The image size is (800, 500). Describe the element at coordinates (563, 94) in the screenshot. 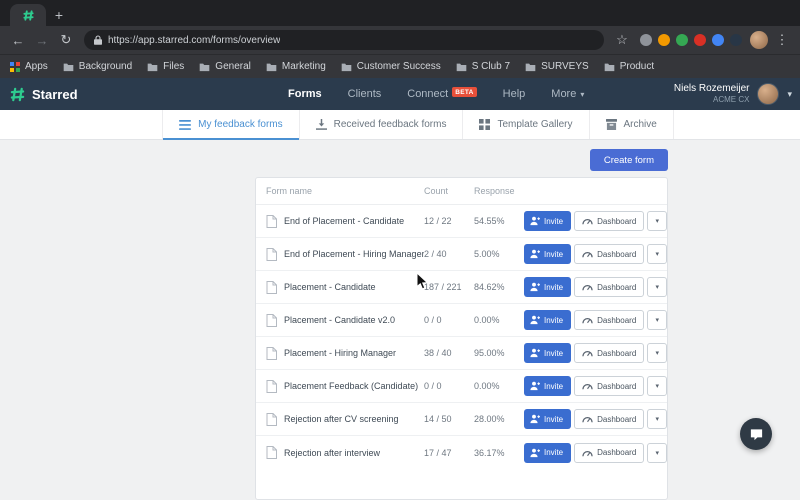

I see `nav-item-label: More` at that location.